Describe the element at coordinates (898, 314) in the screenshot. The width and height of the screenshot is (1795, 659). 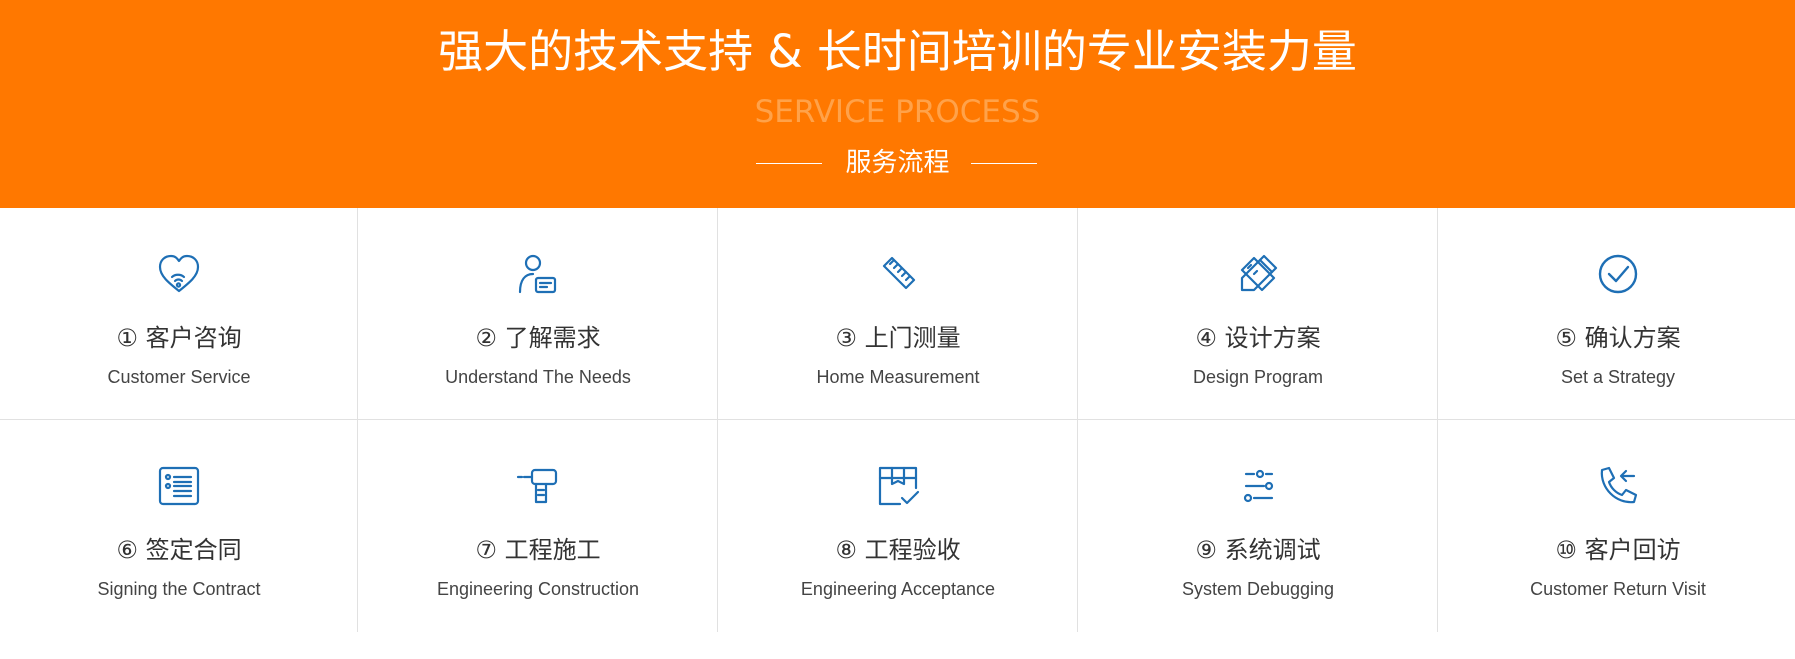
I see `process-step: ③ 上门测量 Home Measurement` at that location.